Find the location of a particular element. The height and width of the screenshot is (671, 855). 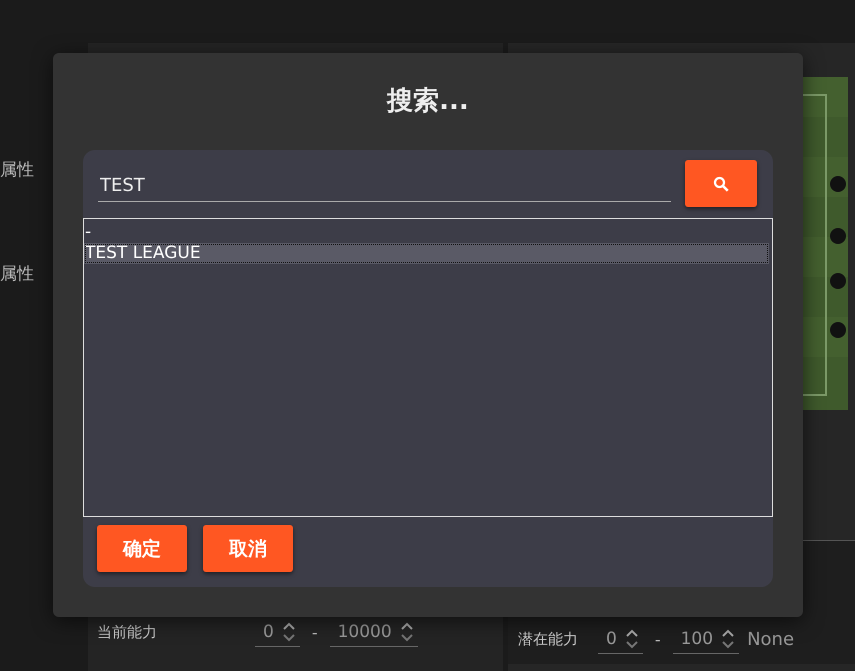

dialog-button: 取消 is located at coordinates (248, 548).